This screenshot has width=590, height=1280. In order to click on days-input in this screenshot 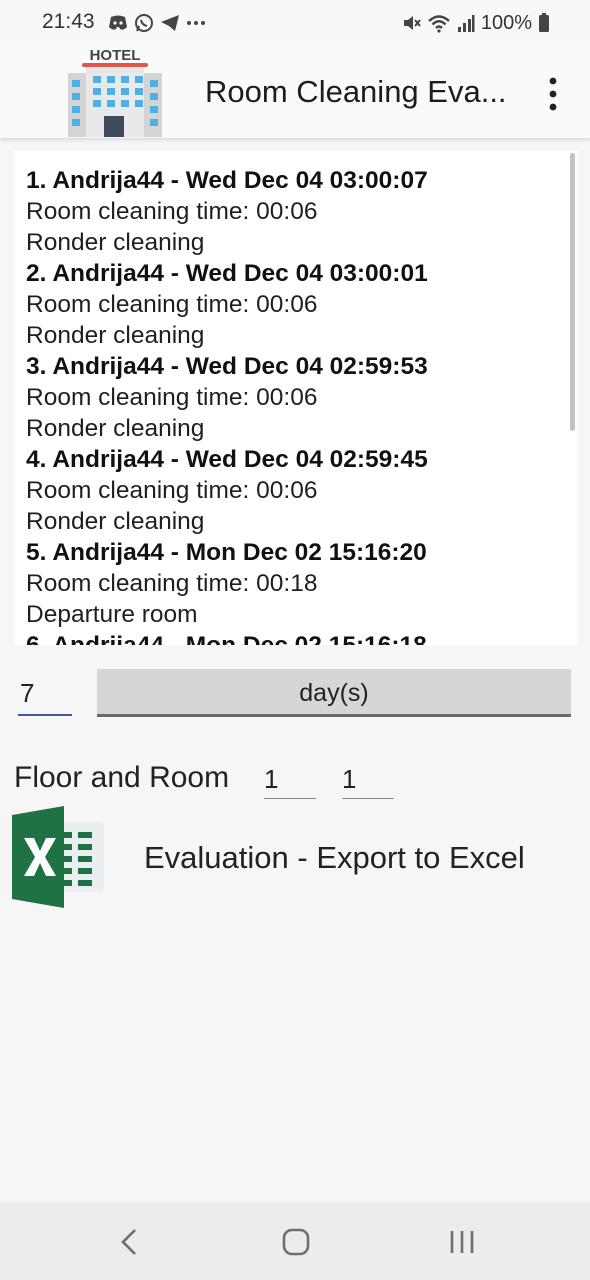, I will do `click(45, 694)`.